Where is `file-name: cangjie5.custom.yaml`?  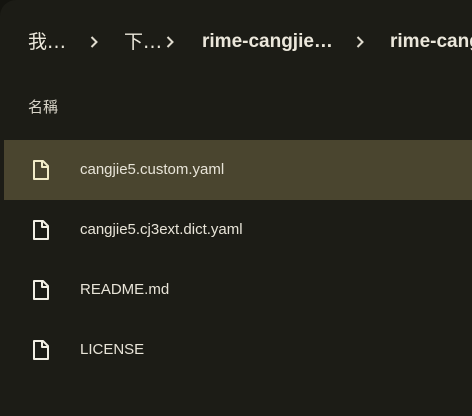 file-name: cangjie5.custom.yaml is located at coordinates (152, 169).